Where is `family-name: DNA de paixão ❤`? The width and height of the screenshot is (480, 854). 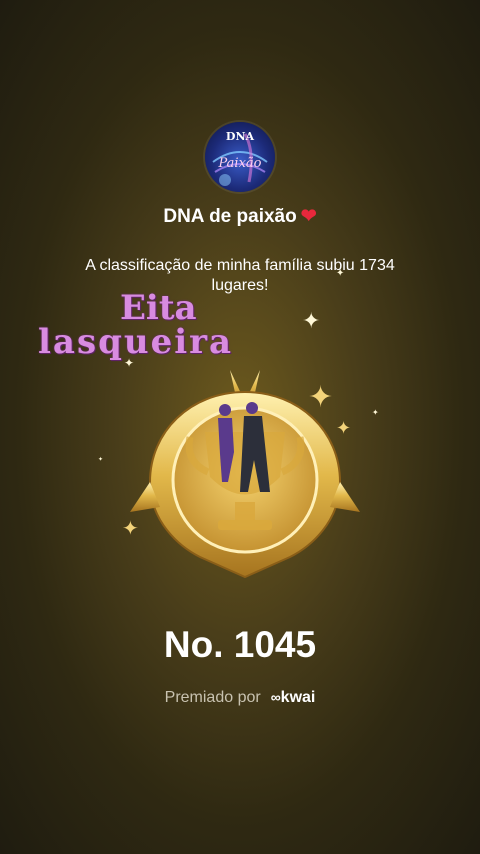 family-name: DNA de paixão ❤ is located at coordinates (240, 216).